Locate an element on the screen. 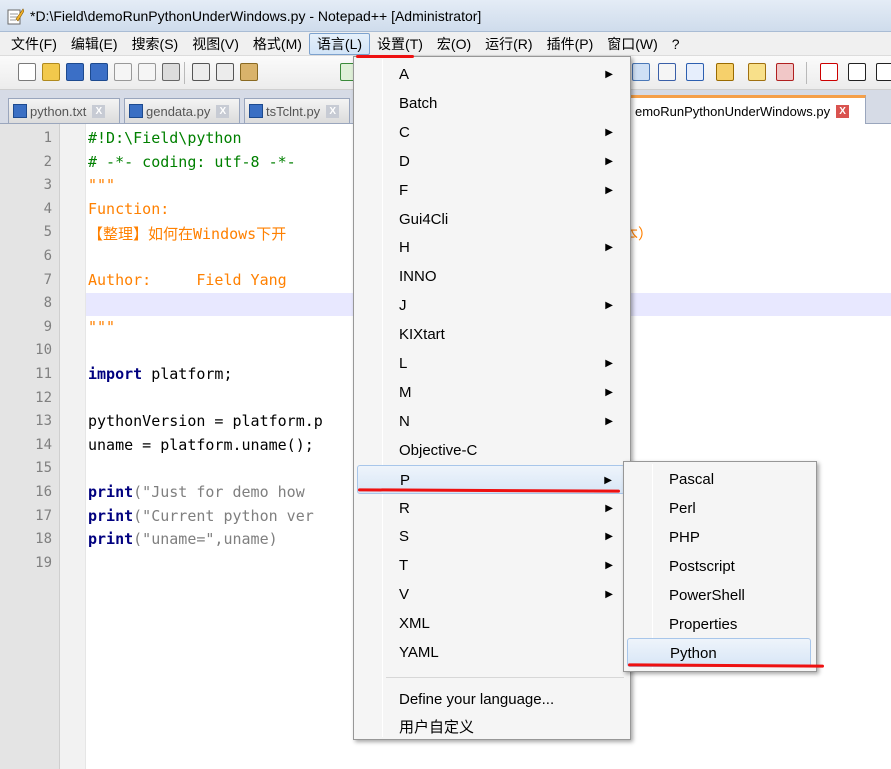 The image size is (891, 769). p-submenu-item-label: PHP is located at coordinates (684, 537).